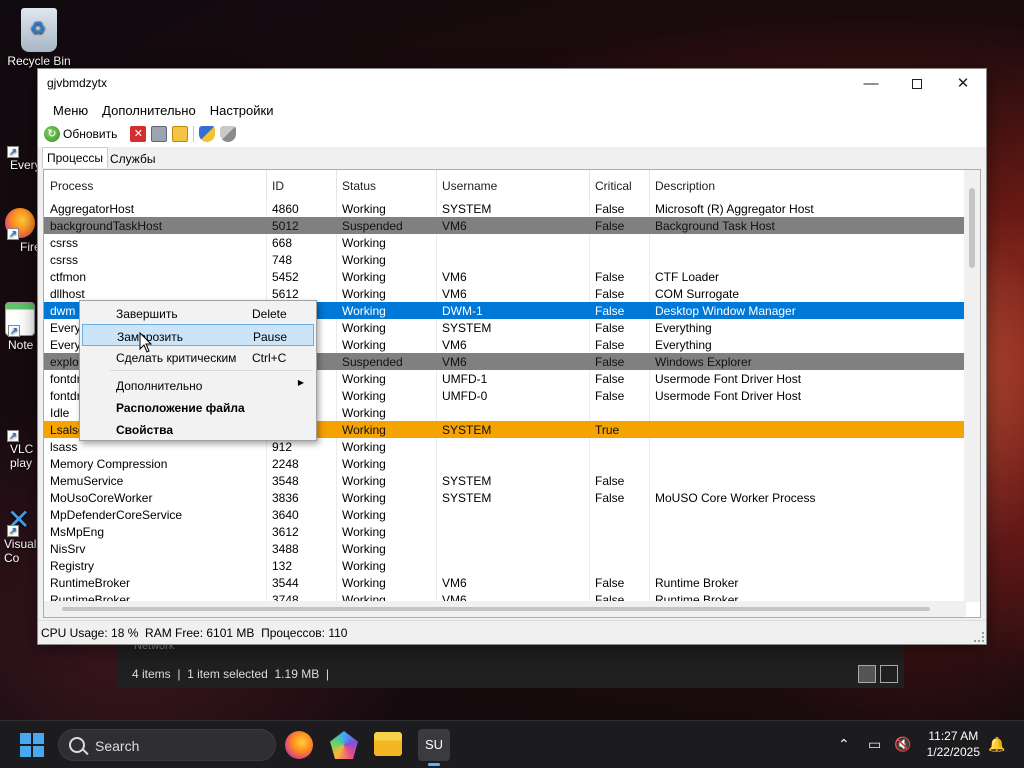 The image size is (1024, 768). Describe the element at coordinates (198, 357) in the screenshot. I see `context-menu-item: Сделать критическим Ctrl+C` at that location.